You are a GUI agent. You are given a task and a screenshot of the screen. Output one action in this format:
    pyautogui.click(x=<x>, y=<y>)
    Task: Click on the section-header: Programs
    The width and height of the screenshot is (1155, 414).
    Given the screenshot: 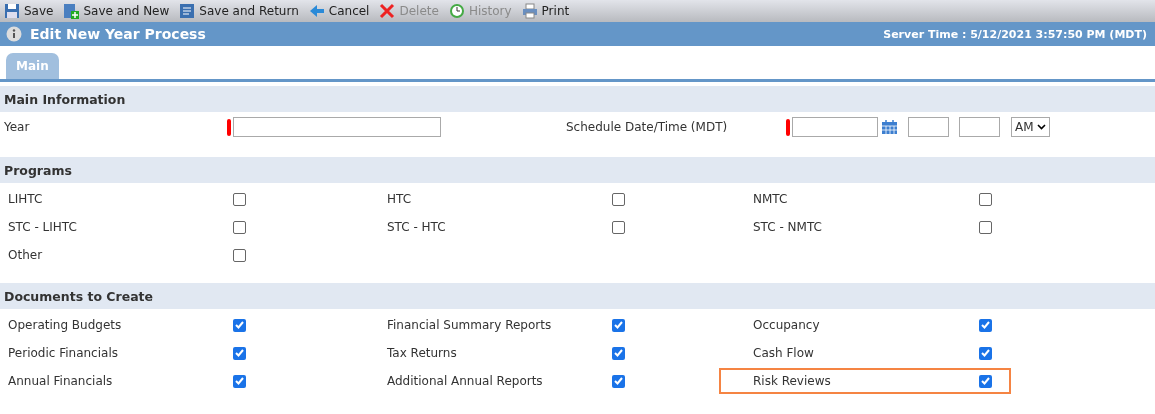 What is the action you would take?
    pyautogui.click(x=577, y=170)
    